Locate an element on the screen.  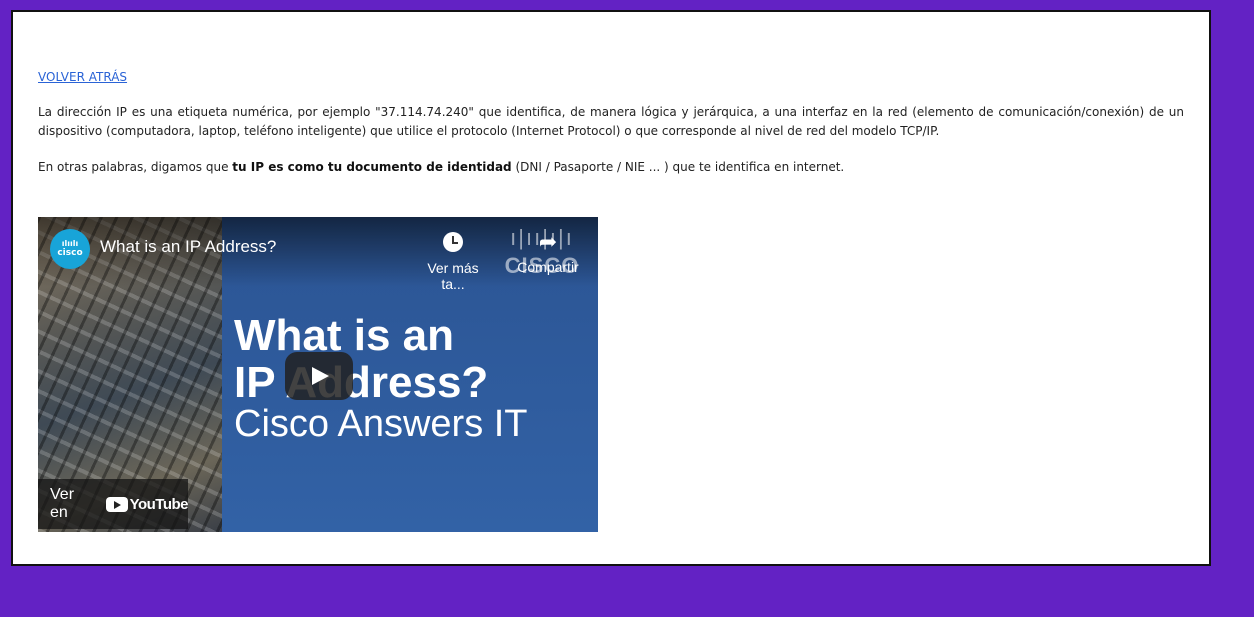
watch-on-youtube-button: Ver en YouTube is located at coordinates (113, 504).